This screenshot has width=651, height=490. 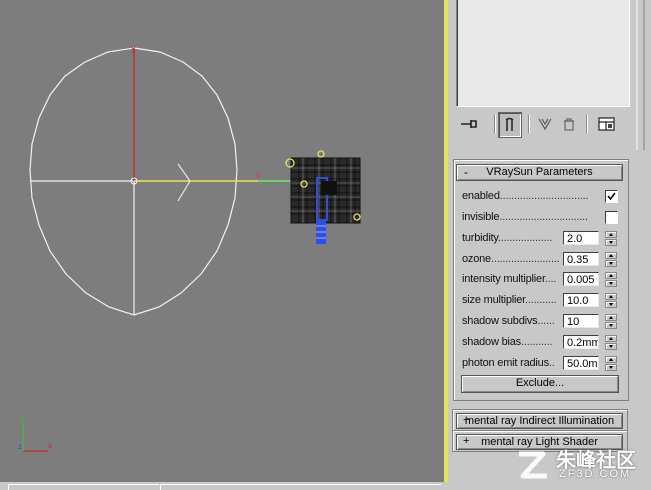 What do you see at coordinates (581, 279) in the screenshot?
I see `intensity-multiplier-input: 0.005` at bounding box center [581, 279].